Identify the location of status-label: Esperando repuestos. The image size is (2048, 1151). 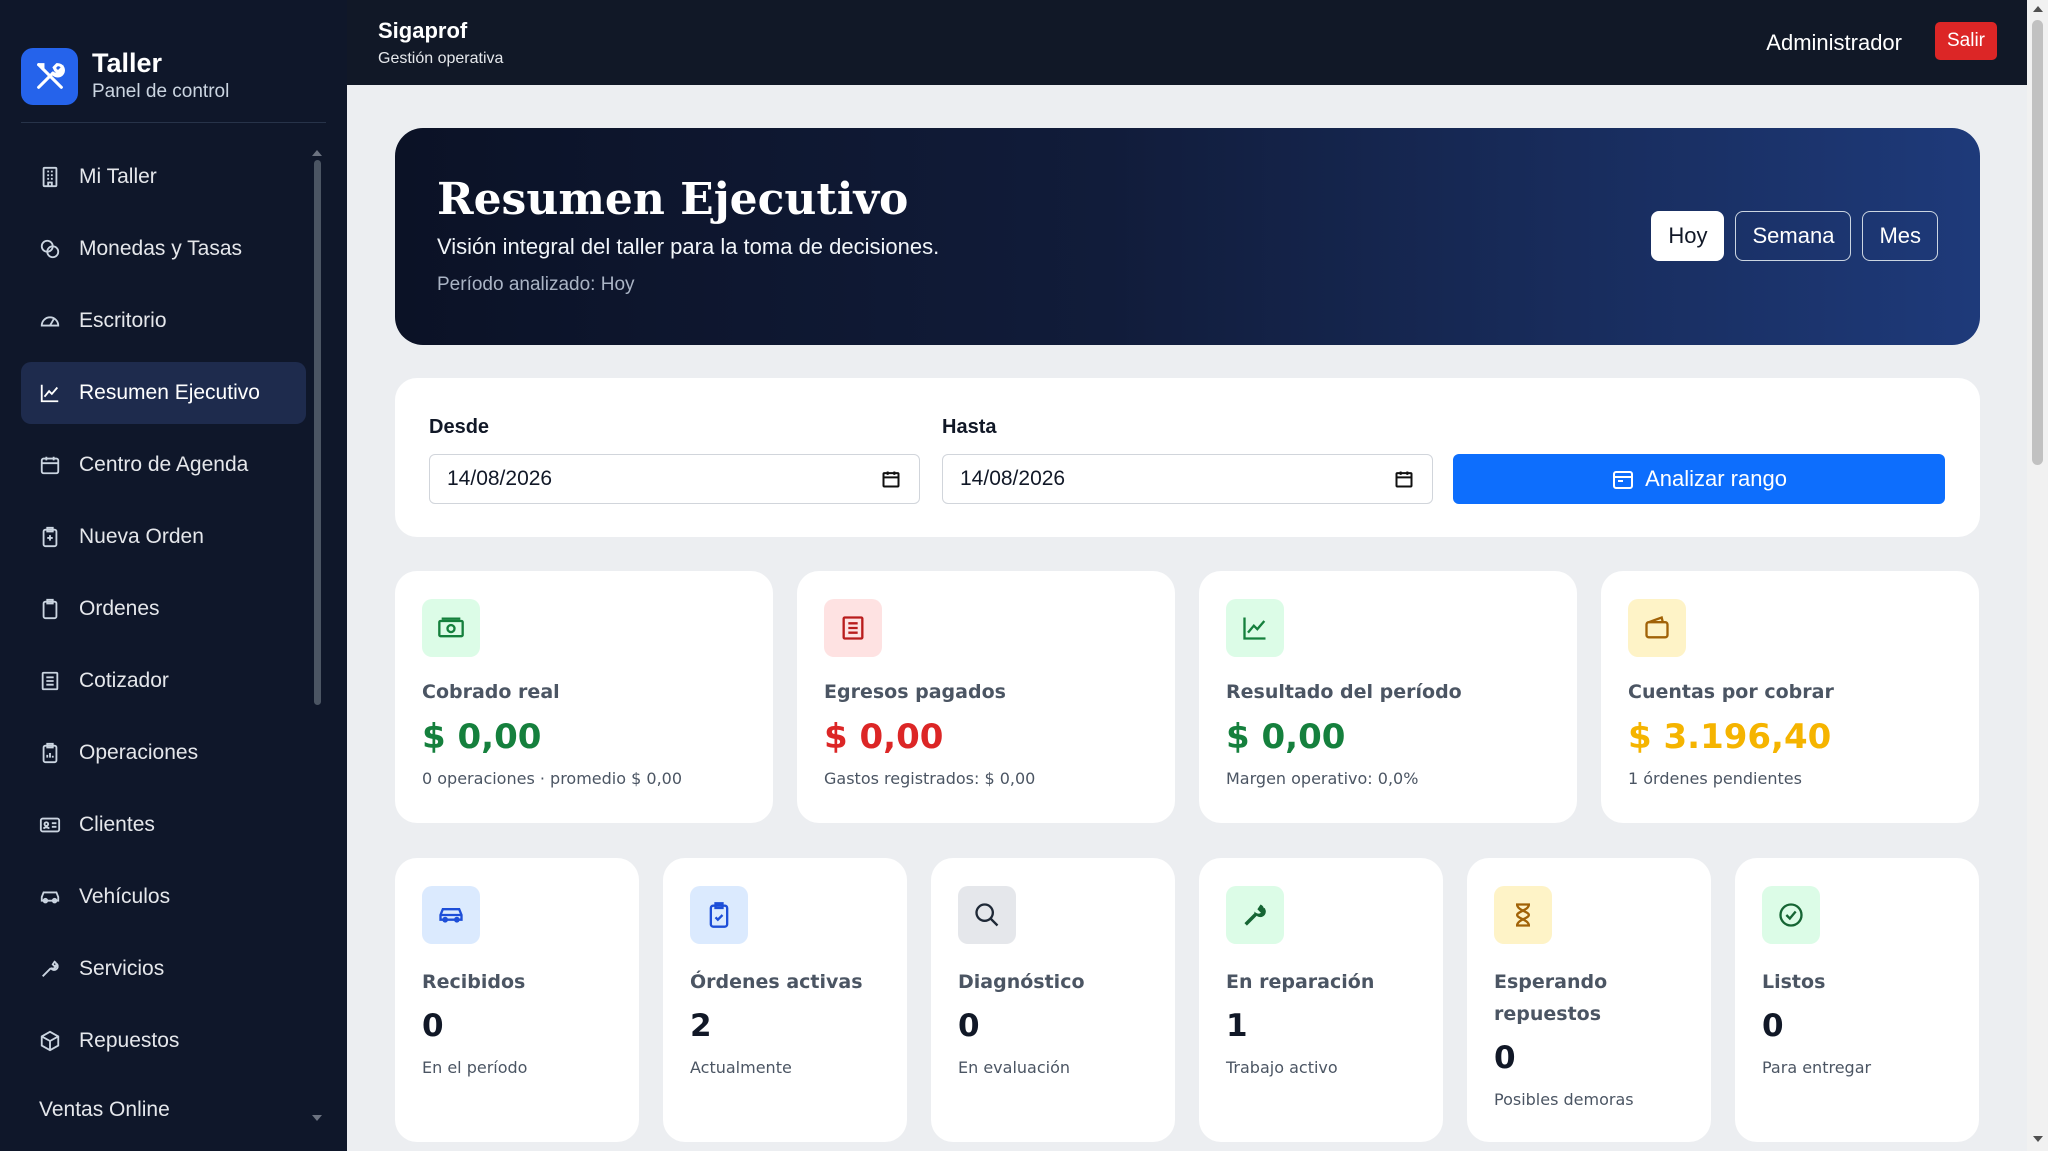
(1551, 998).